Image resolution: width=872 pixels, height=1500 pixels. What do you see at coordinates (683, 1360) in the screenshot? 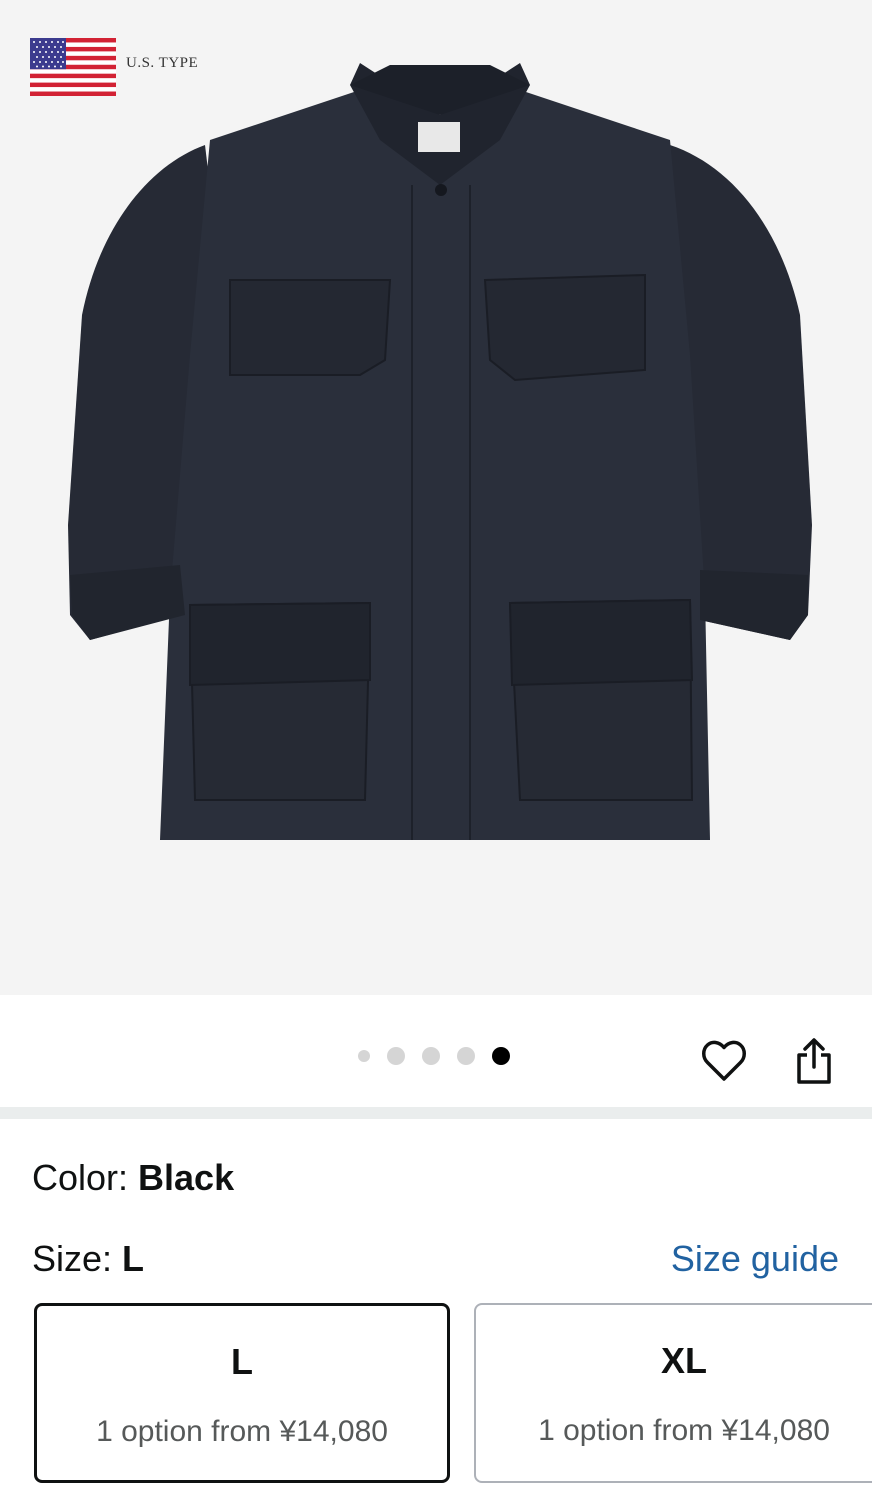
I see `size-option-label: XL` at bounding box center [683, 1360].